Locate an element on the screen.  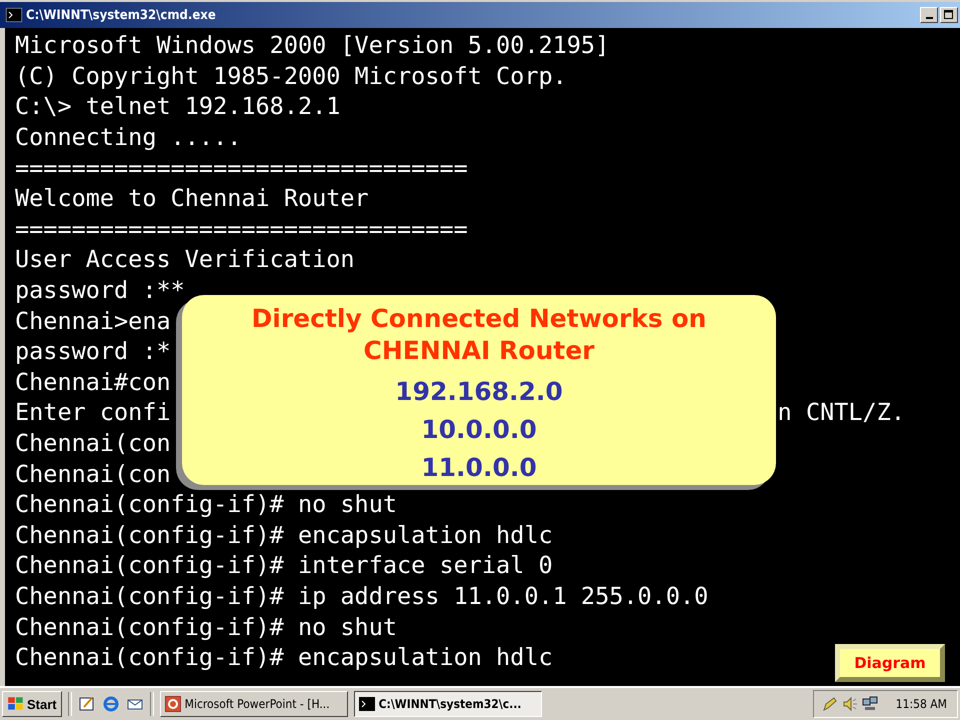
console-line: Chennai#con is located at coordinates (93, 382).